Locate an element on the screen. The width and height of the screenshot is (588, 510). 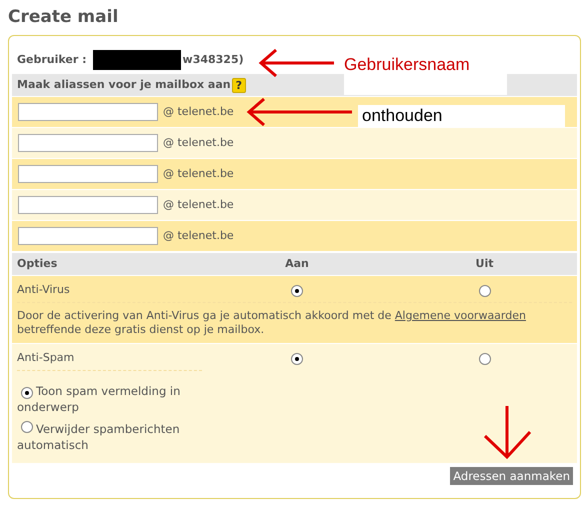
spam-mode-option: Verwijder spamberichten automatisch is located at coordinates (107, 437).